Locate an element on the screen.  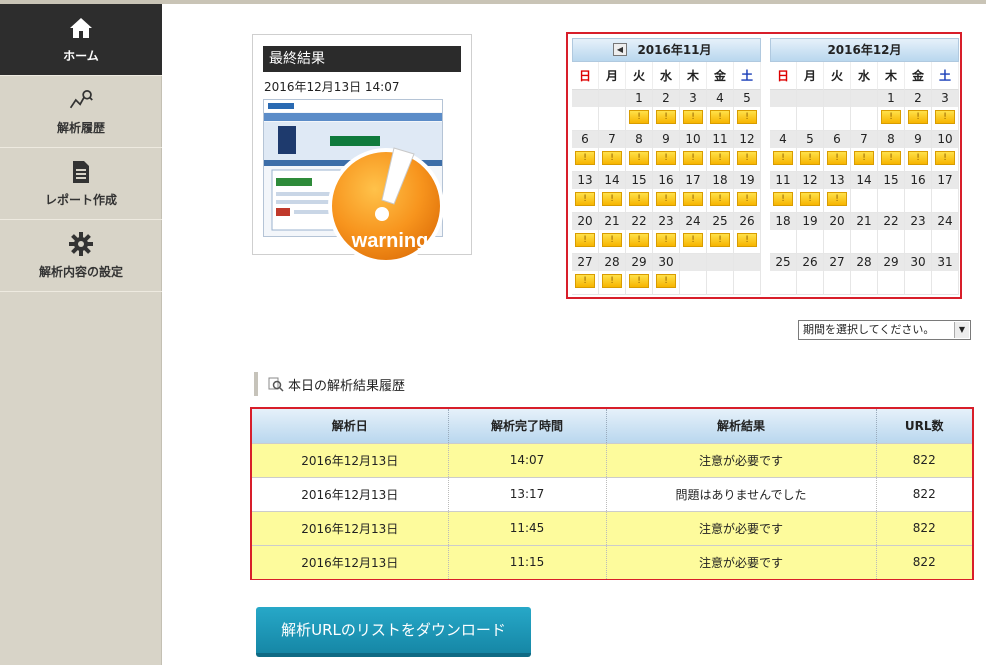
prev-month-button: ◀ is located at coordinates (620, 49).